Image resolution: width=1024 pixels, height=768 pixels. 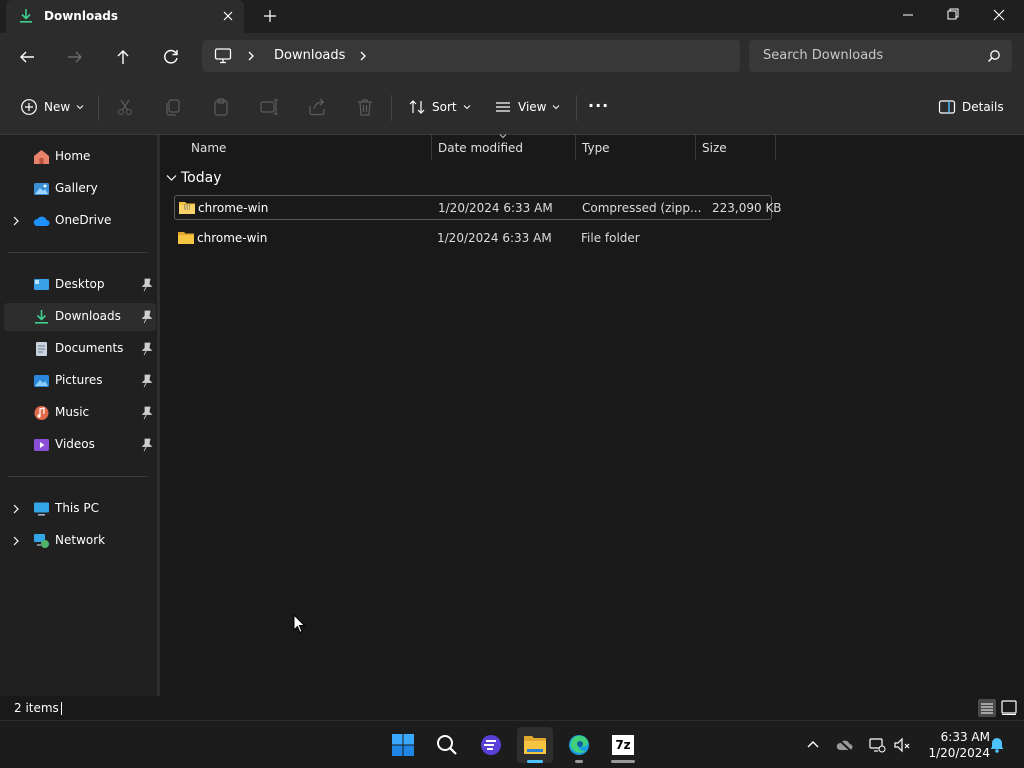 I want to click on clock-time: 6:33 AM, so click(x=965, y=737).